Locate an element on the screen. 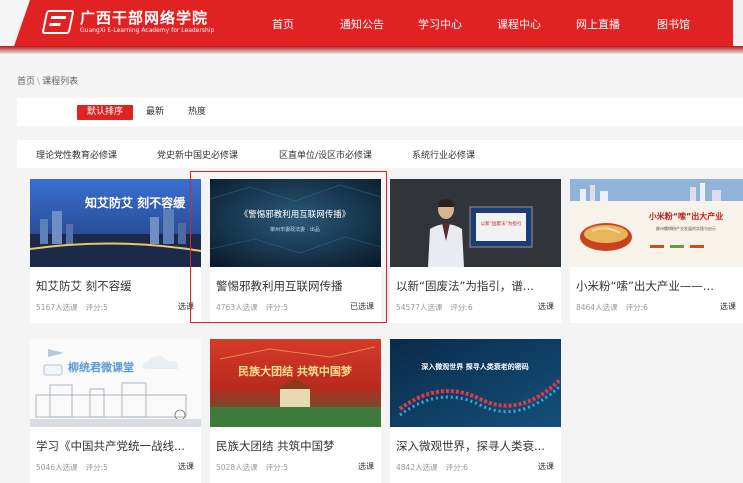 Image resolution: width=743 pixels, height=483 pixels. tab-industry-required: 系统行业必修课 is located at coordinates (443, 154).